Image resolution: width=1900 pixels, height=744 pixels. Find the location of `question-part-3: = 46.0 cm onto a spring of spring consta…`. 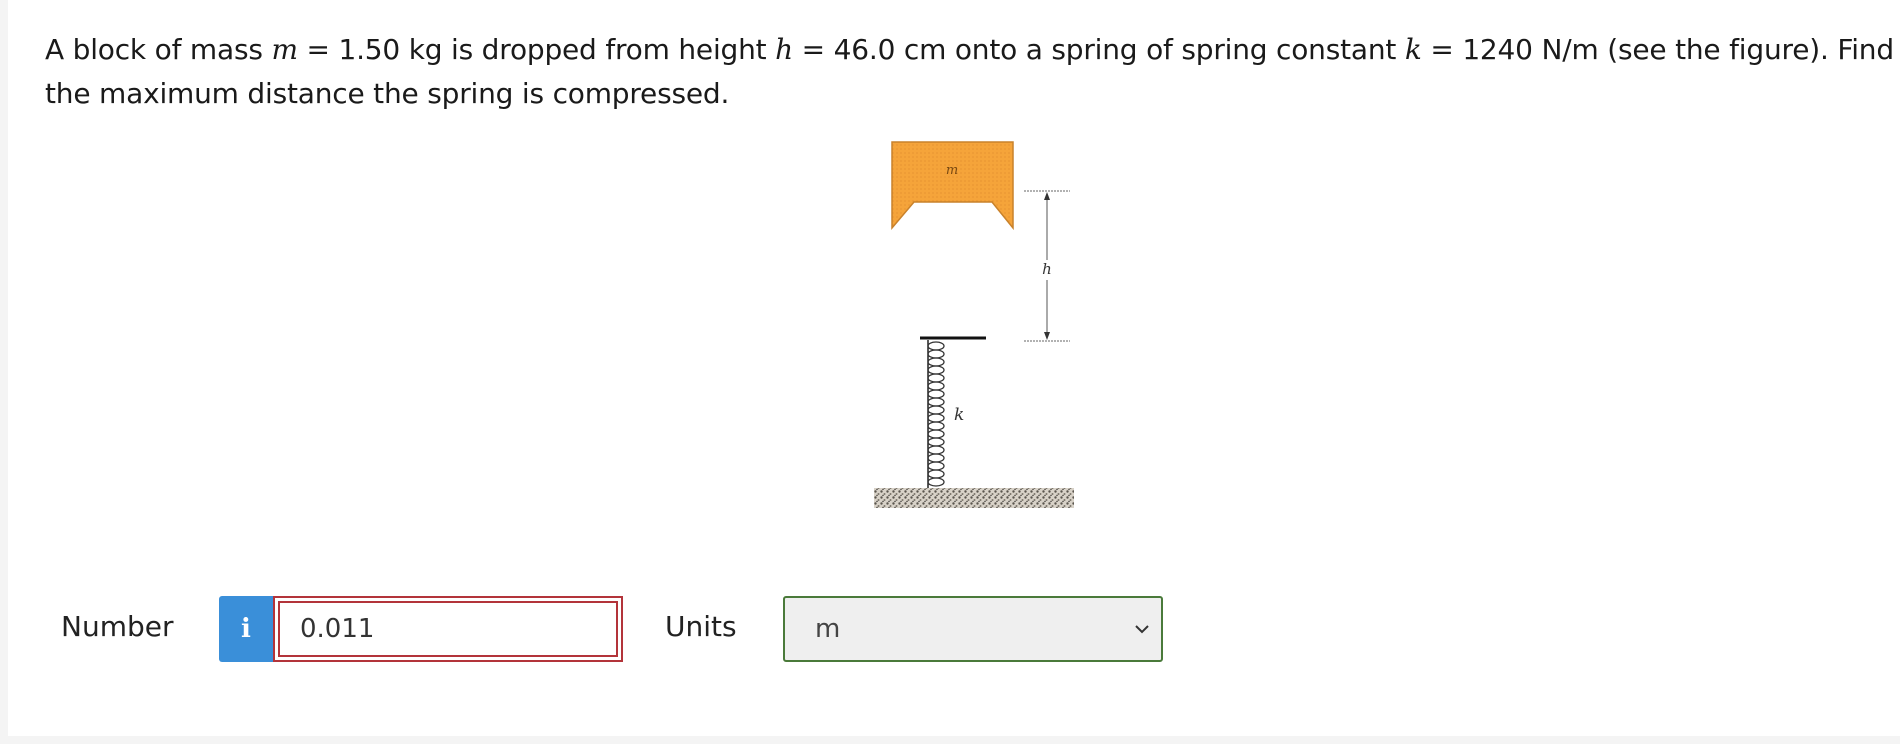

question-part-3: = 46.0 cm onto a spring of spring consta… is located at coordinates (1098, 49).